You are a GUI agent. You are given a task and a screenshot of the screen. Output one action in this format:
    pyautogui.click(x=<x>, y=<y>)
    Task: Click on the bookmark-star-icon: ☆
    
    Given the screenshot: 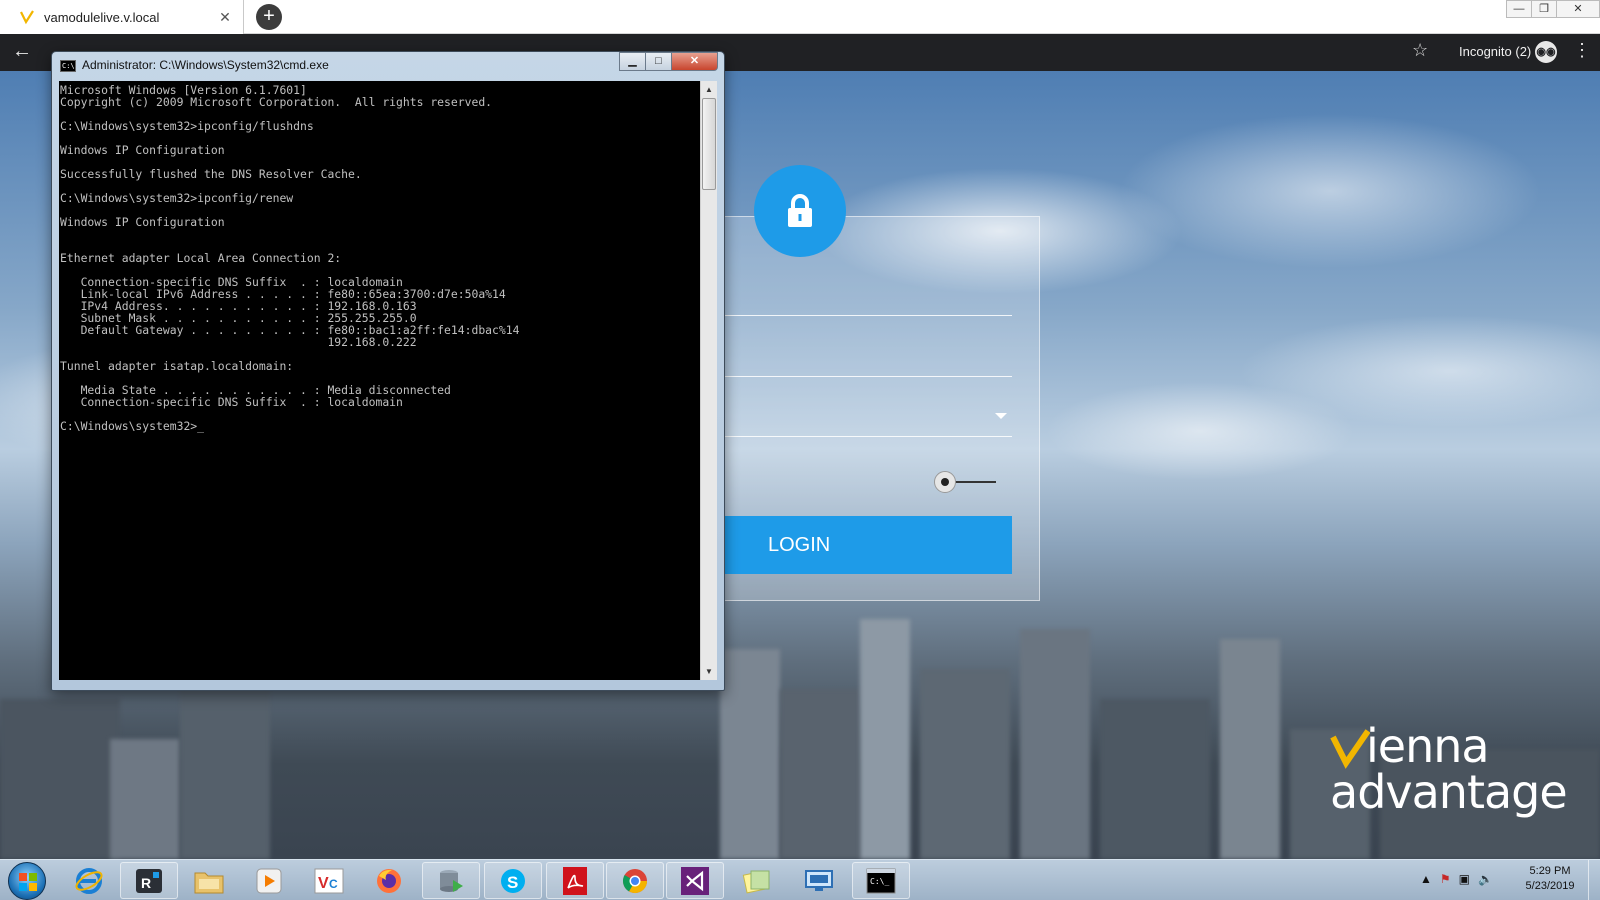 What is the action you would take?
    pyautogui.click(x=1420, y=50)
    